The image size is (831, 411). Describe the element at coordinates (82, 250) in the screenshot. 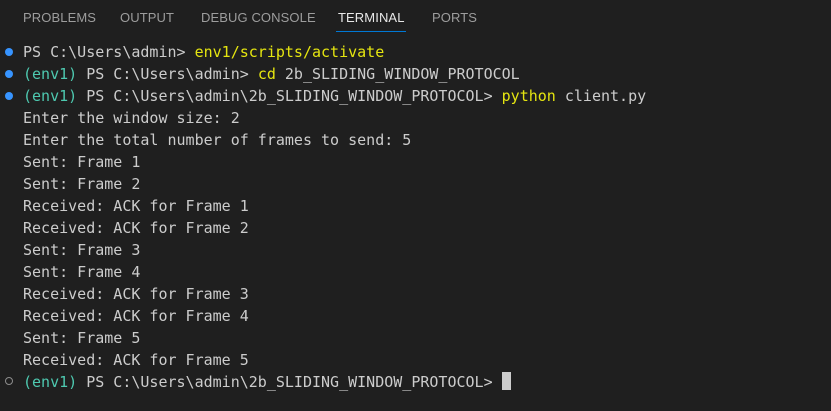

I see `output-line: Sent: Frame 3` at that location.